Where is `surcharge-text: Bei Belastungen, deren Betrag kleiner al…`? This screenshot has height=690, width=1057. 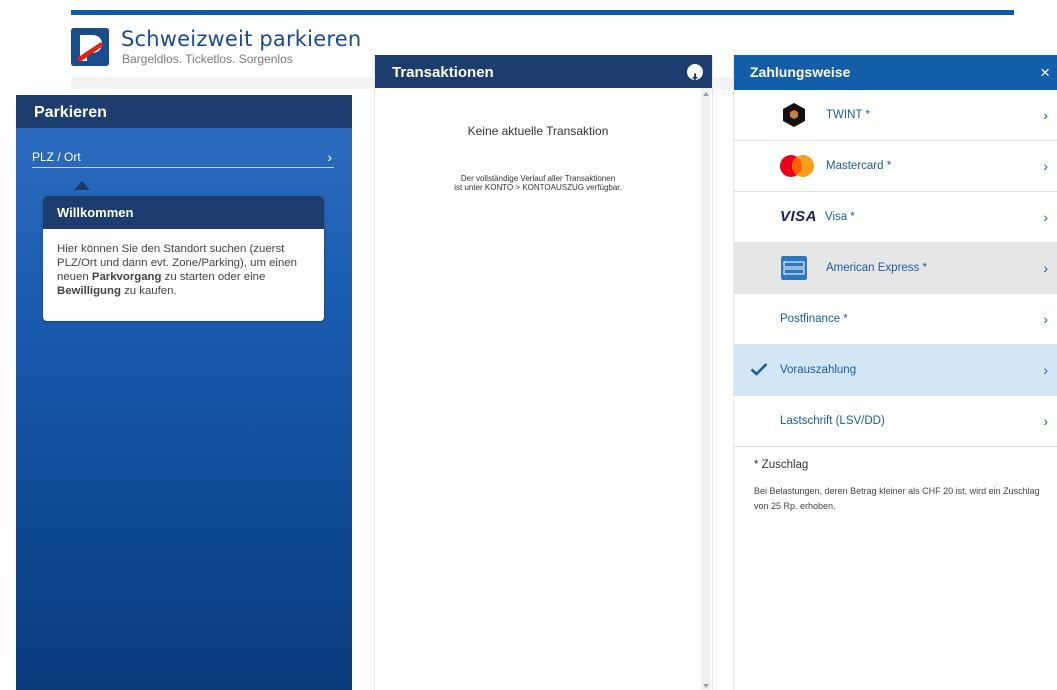
surcharge-text: Bei Belastungen, deren Betrag kleiner al… is located at coordinates (897, 498).